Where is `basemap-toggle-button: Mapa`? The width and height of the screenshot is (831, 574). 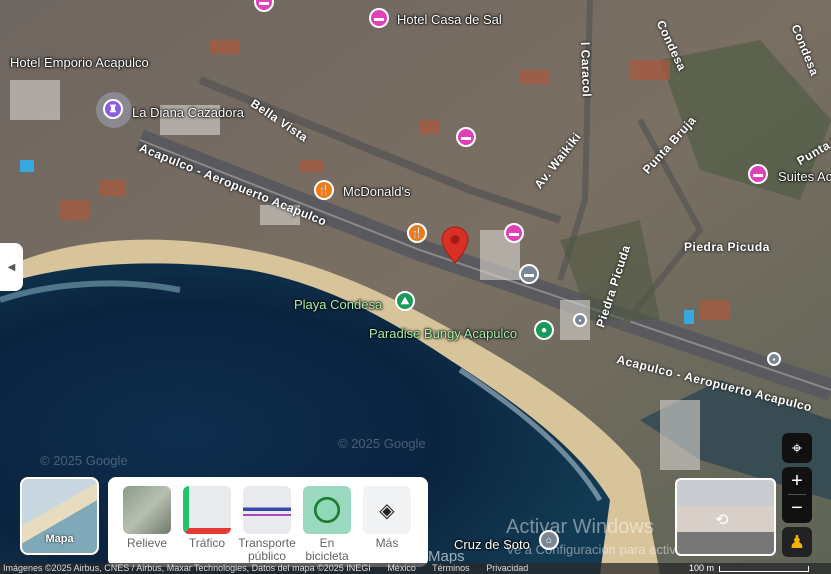
basemap-toggle-button: Mapa is located at coordinates (59, 516).